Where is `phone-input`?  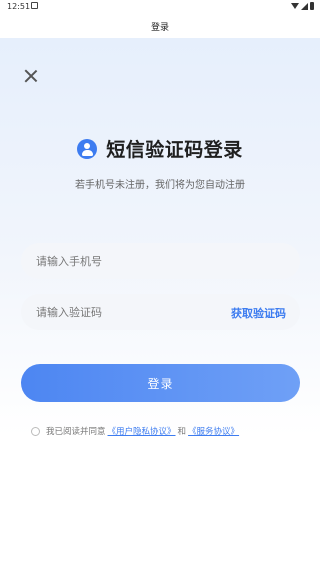 phone-input is located at coordinates (126, 261).